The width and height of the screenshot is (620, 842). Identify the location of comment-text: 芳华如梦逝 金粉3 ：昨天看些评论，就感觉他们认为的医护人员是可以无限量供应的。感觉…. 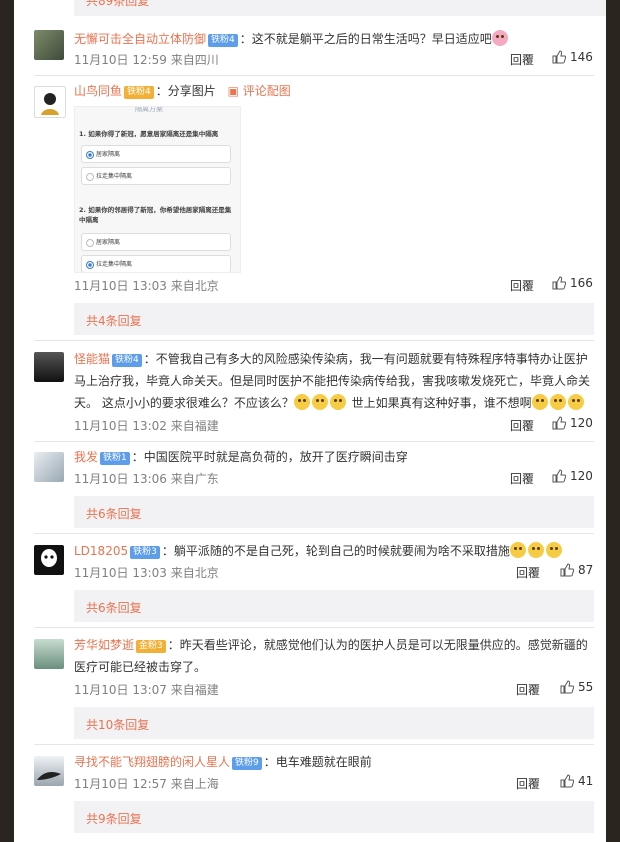
(334, 656).